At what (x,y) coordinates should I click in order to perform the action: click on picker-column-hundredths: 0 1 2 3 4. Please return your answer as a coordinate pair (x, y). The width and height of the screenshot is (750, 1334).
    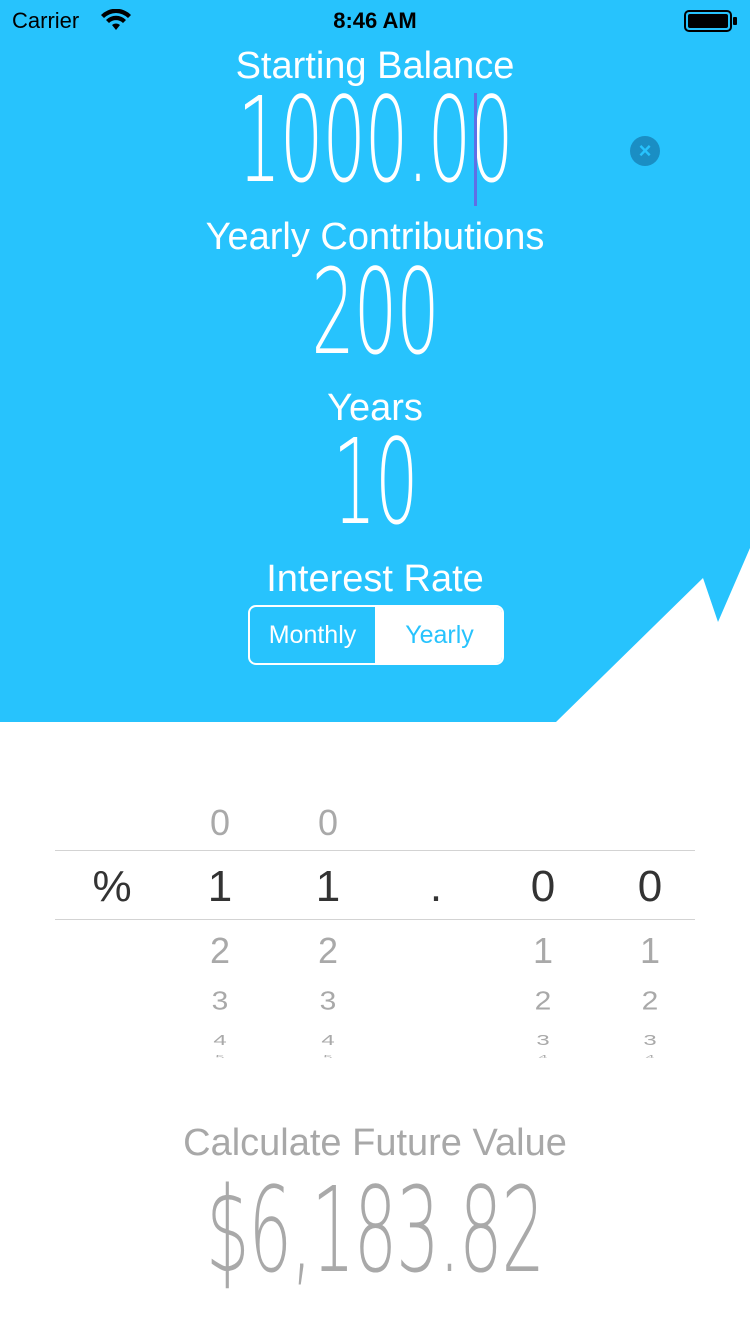
    Looking at the image, I should click on (650, 925).